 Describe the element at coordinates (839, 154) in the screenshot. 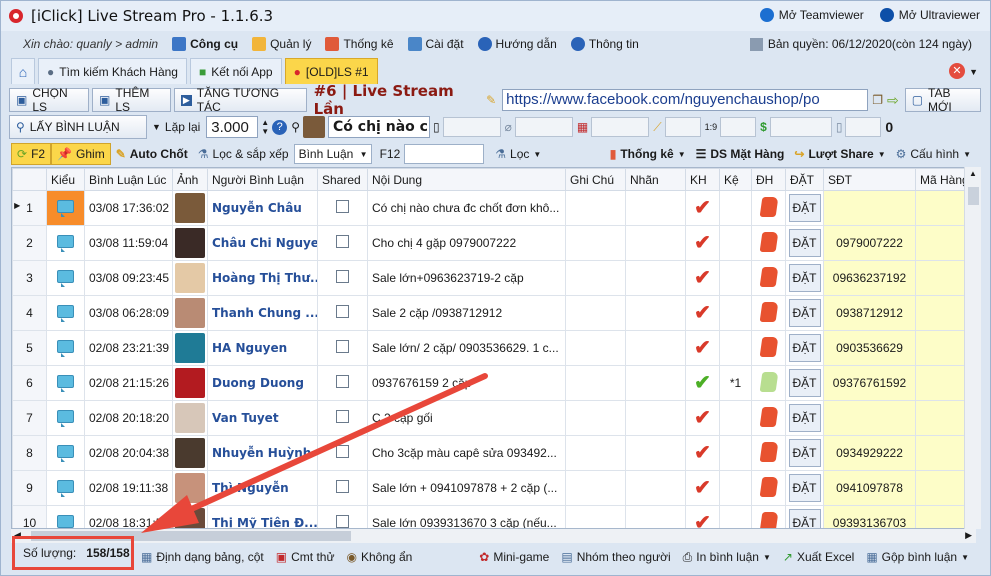

I see `luot-share-button: ↪ Lượt Share ▼` at that location.